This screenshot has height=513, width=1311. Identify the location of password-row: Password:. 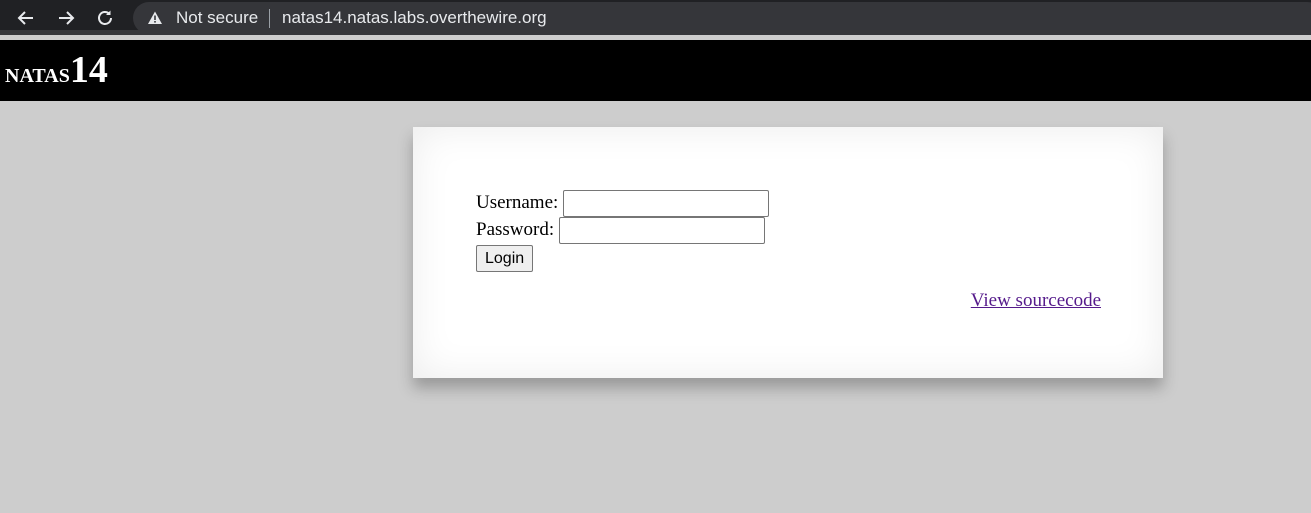
(621, 230).